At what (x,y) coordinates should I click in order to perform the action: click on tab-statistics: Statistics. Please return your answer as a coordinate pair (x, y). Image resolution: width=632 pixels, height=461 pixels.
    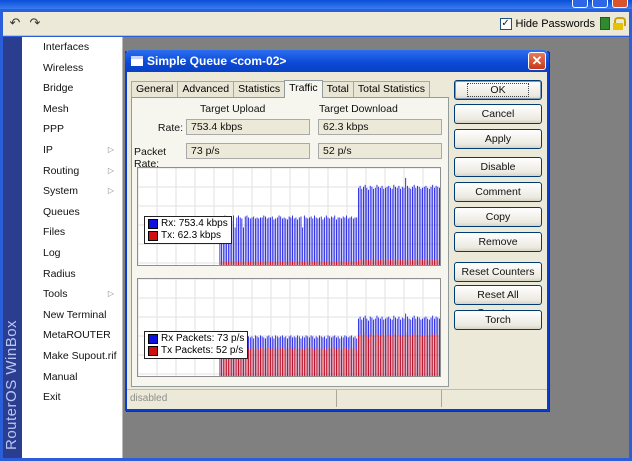
    Looking at the image, I should click on (259, 89).